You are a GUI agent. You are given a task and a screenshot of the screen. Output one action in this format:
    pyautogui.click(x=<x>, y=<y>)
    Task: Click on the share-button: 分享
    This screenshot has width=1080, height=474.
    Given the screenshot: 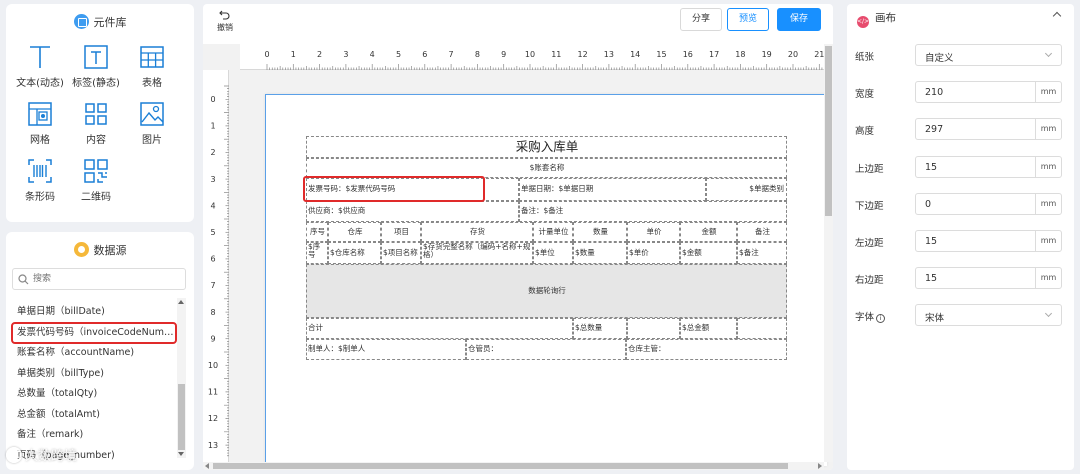 What is the action you would take?
    pyautogui.click(x=701, y=19)
    